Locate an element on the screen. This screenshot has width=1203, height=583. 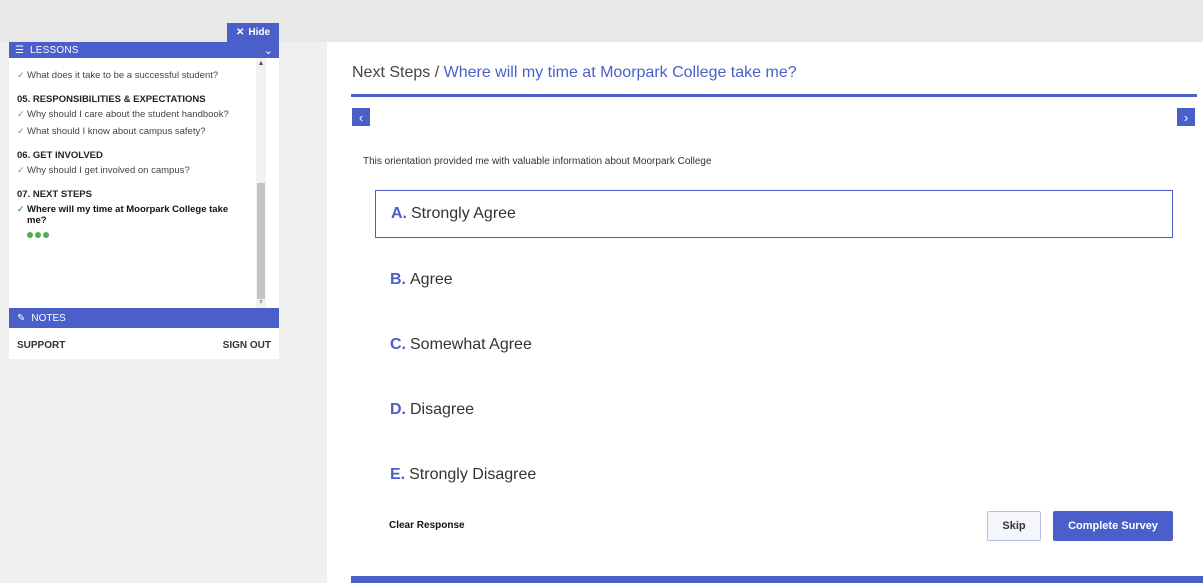
option-letter: B. is located at coordinates (398, 279).